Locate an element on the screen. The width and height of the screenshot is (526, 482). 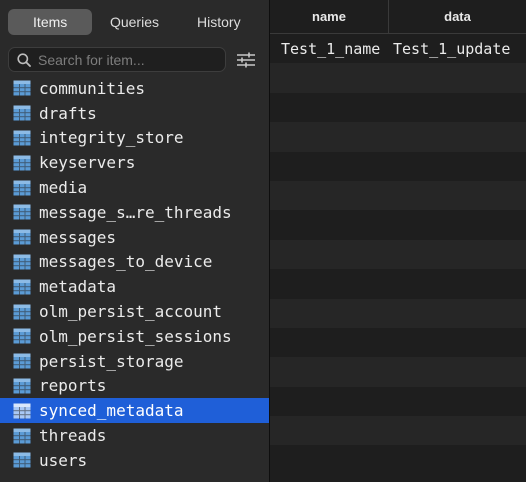
sidebar-item: messages_to_device is located at coordinates (134, 262).